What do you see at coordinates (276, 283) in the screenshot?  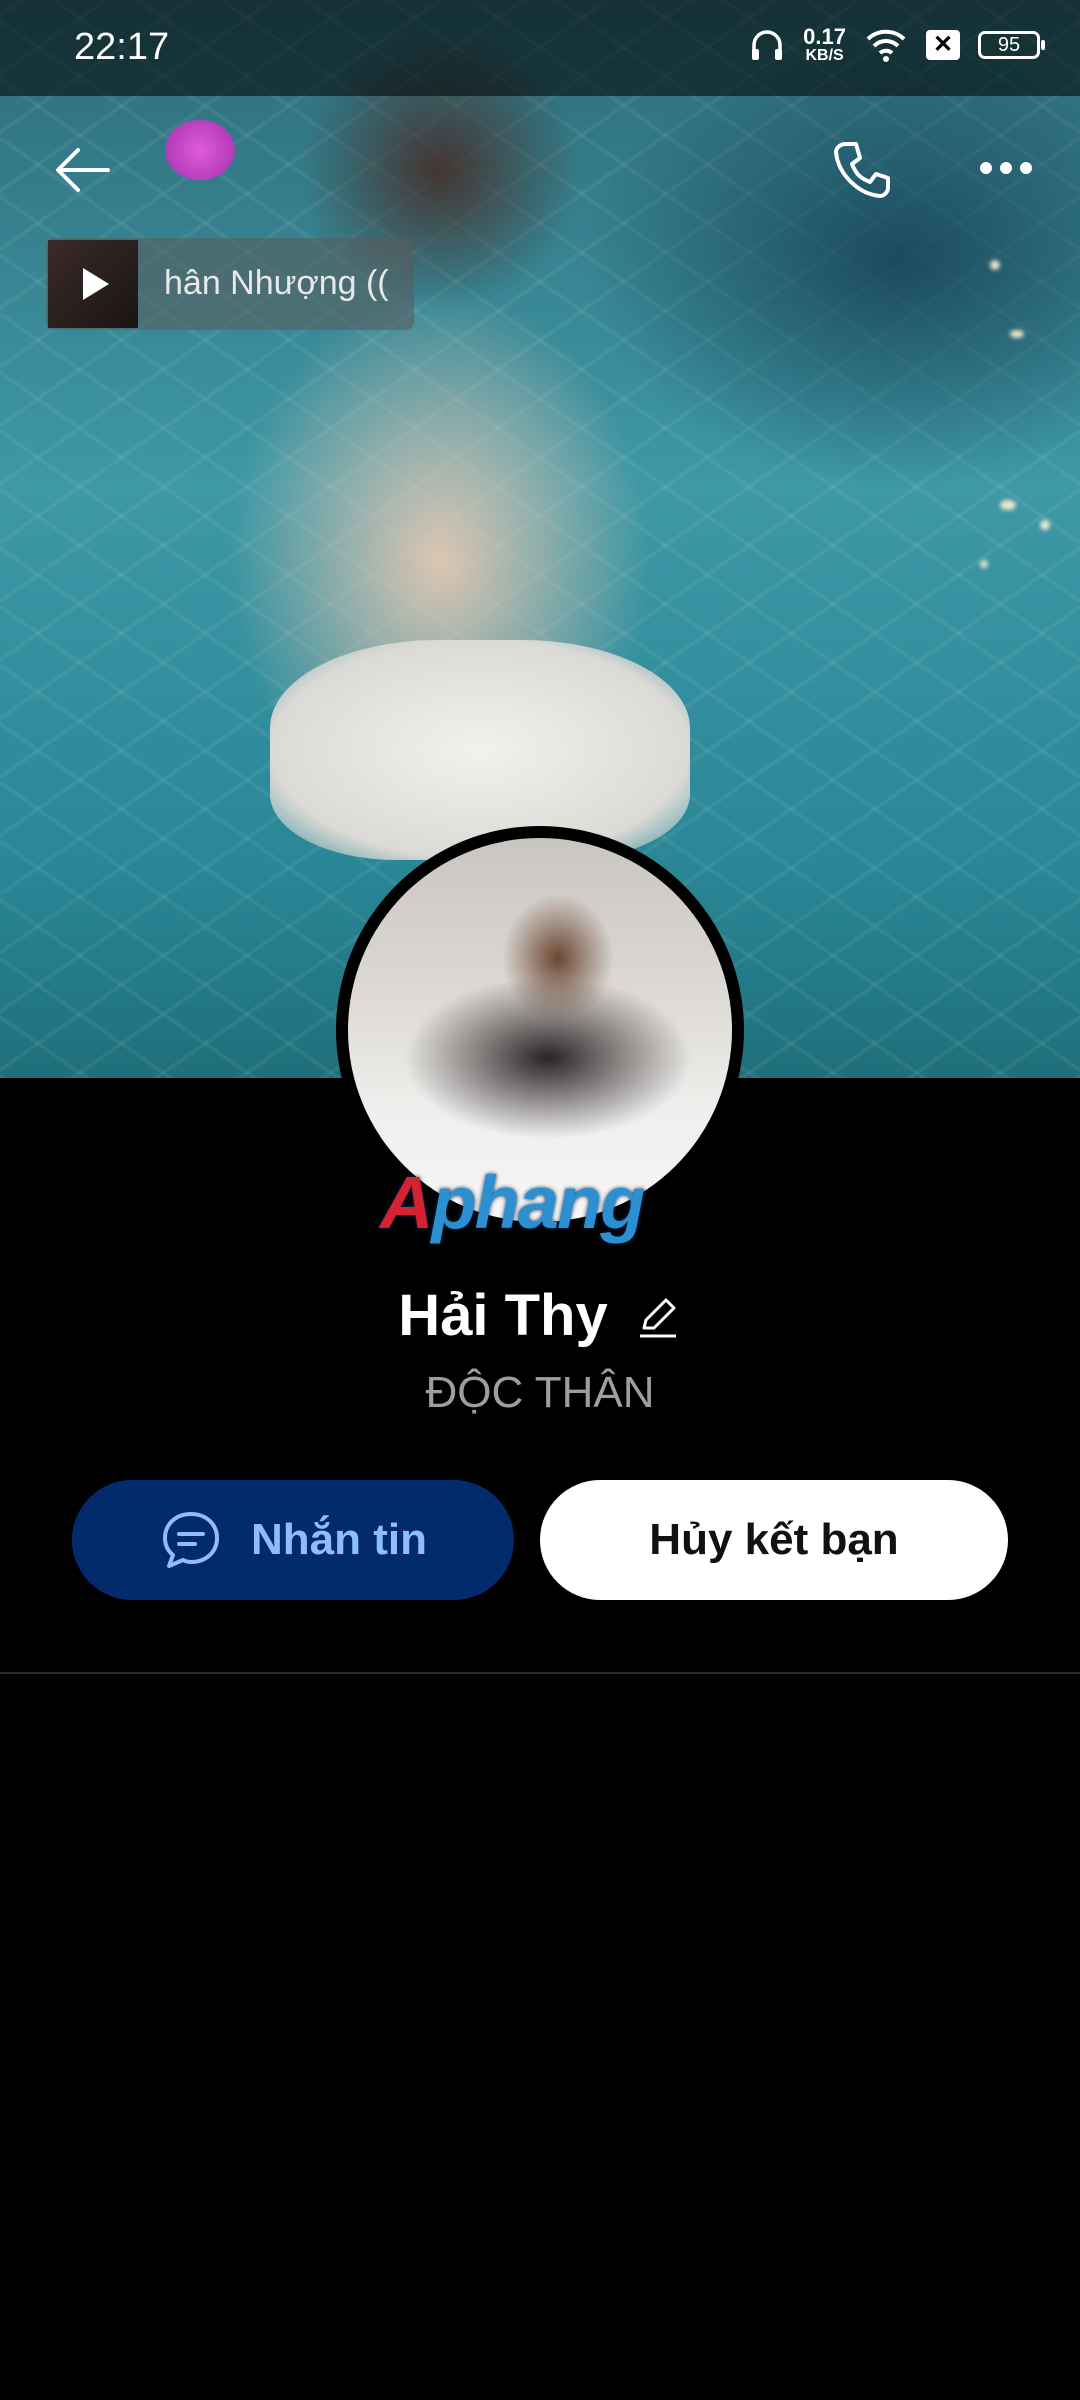 I see `music-title: hân Nhượng ((` at bounding box center [276, 283].